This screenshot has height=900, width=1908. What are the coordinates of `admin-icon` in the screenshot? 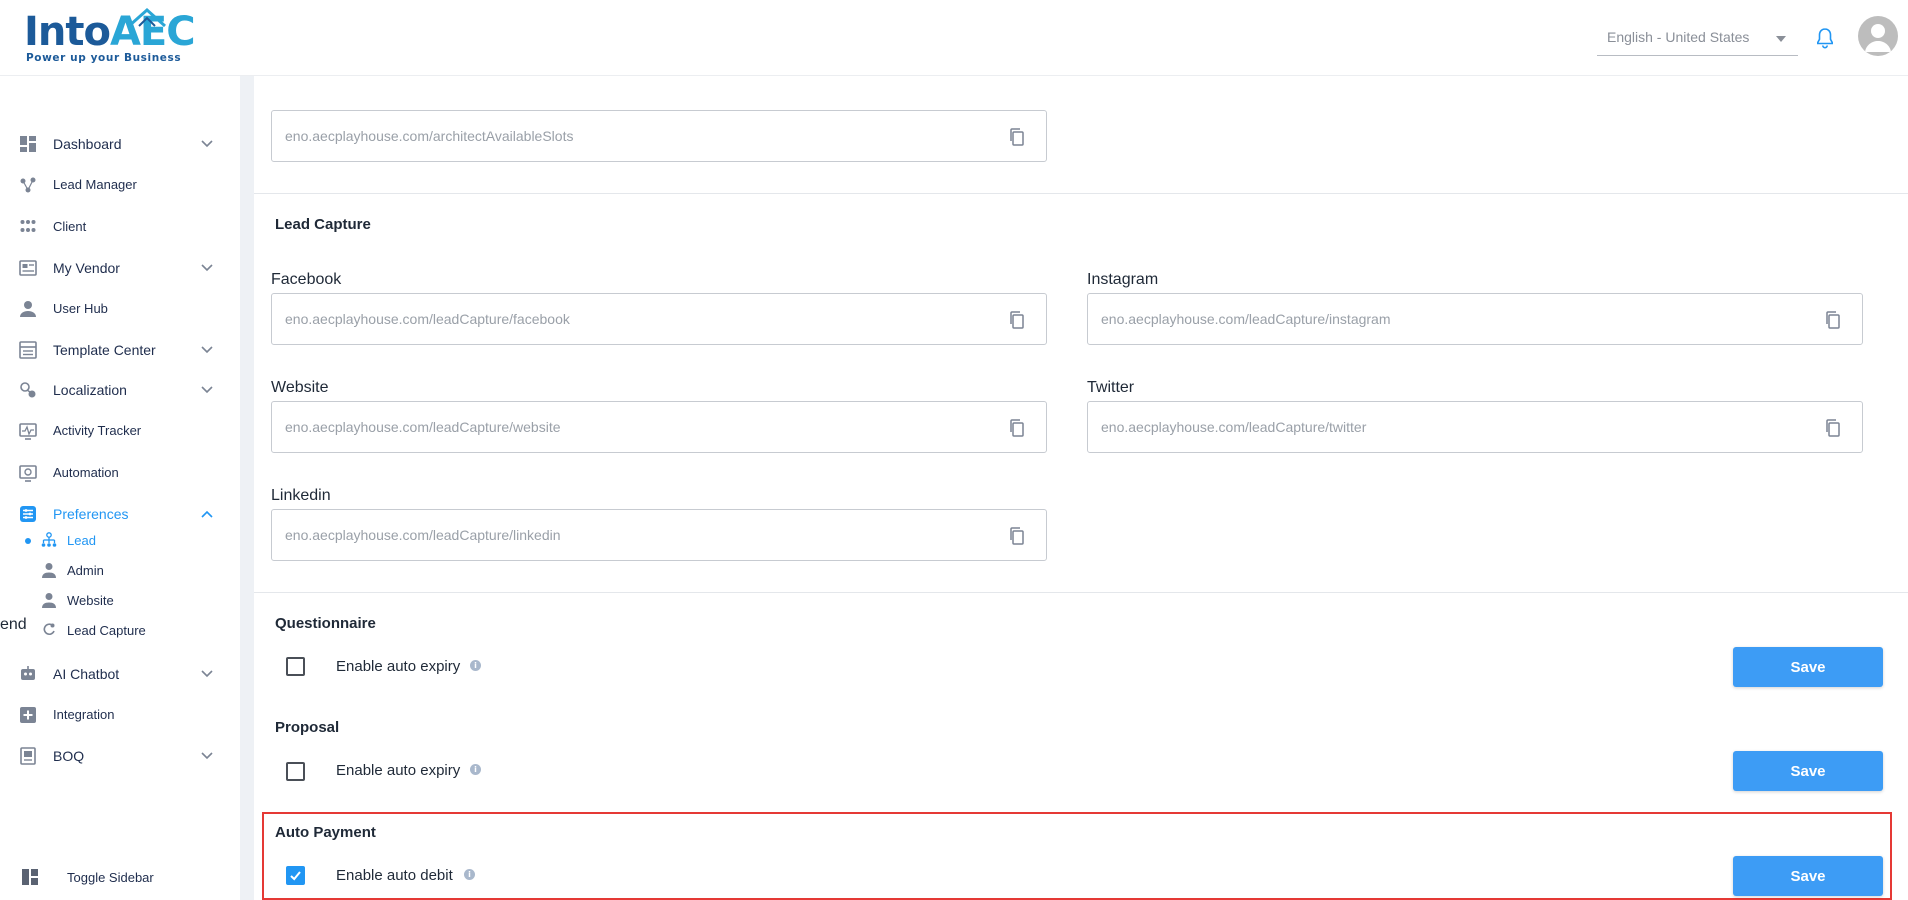 It's located at (49, 570).